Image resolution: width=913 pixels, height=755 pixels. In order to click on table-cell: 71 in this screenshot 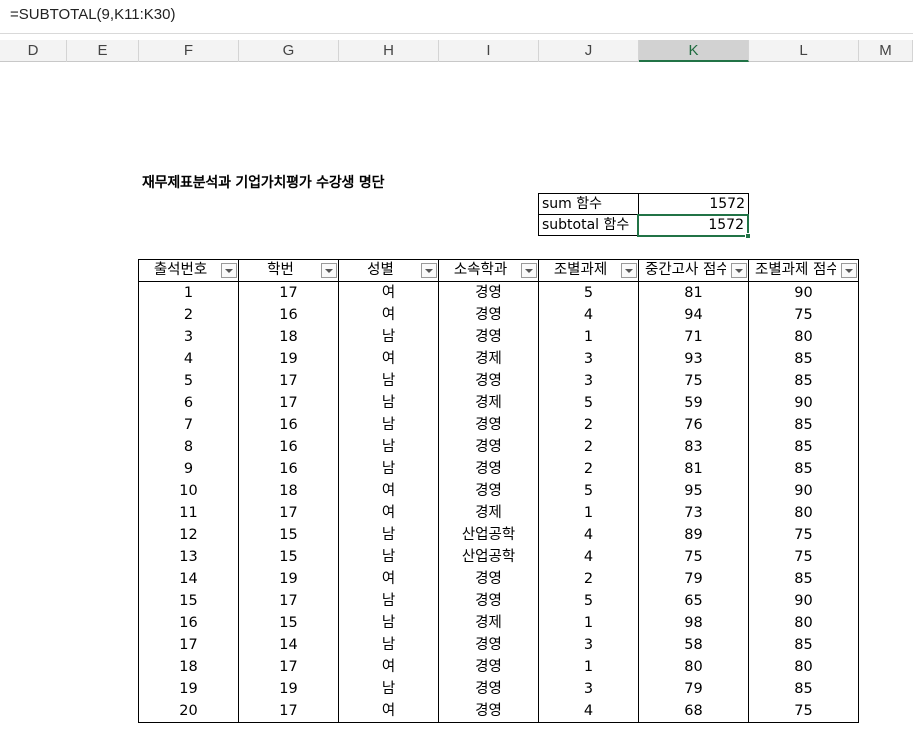, I will do `click(694, 337)`.